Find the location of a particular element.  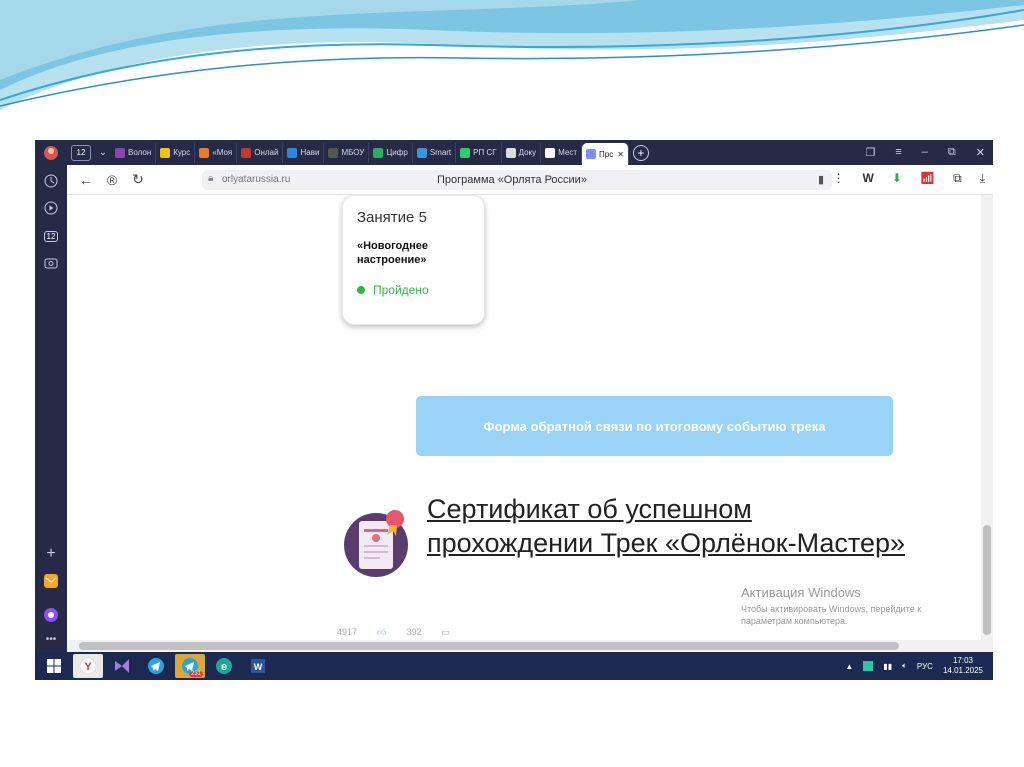

language-indicator: РУС is located at coordinates (925, 666).